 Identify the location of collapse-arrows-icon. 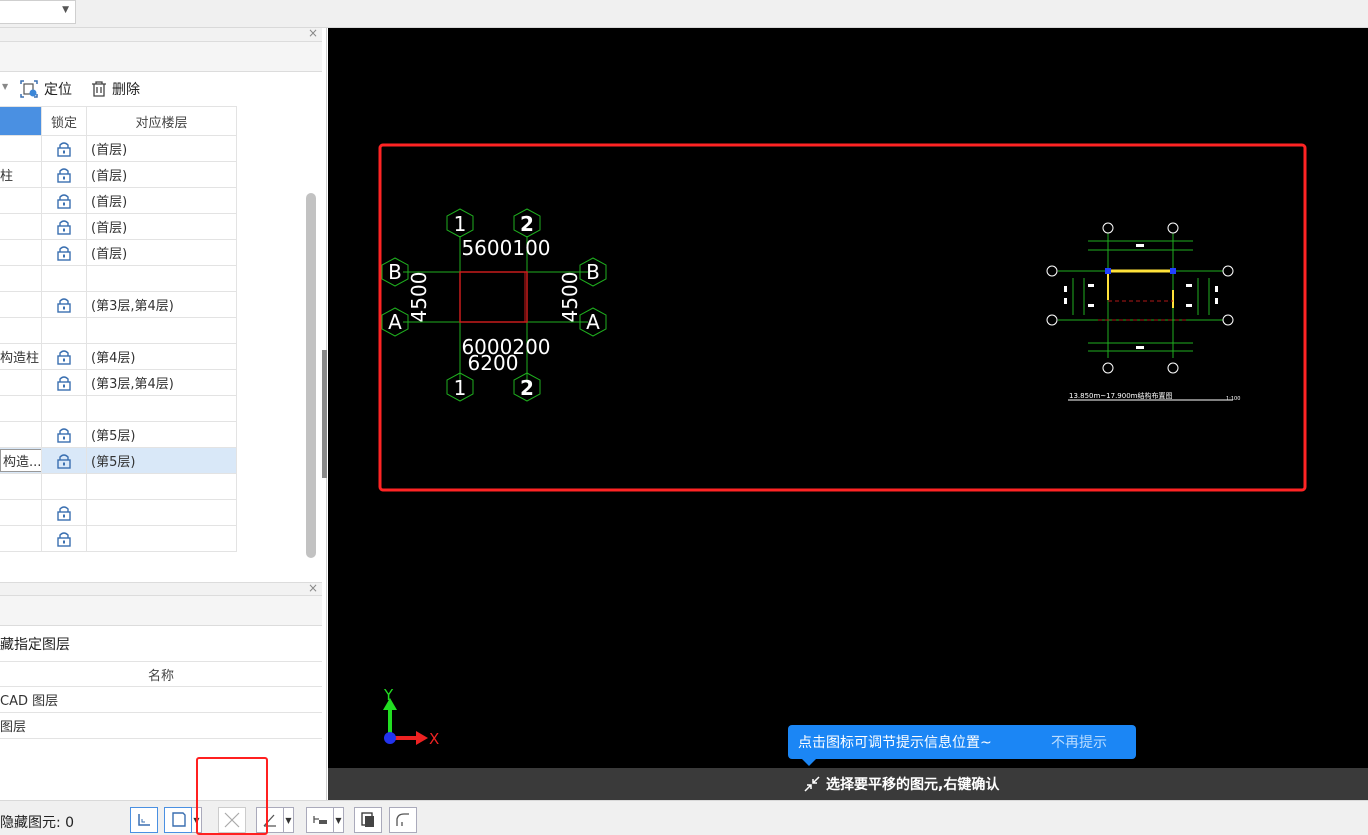
(812, 784).